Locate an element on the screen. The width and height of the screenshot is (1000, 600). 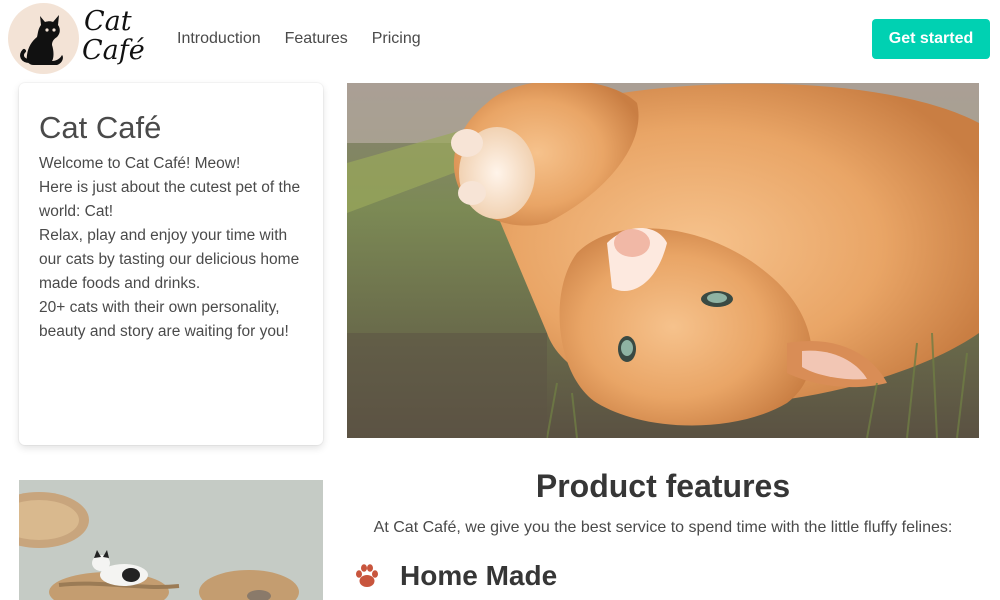
cat-silhouette-icon is located at coordinates (43, 38).